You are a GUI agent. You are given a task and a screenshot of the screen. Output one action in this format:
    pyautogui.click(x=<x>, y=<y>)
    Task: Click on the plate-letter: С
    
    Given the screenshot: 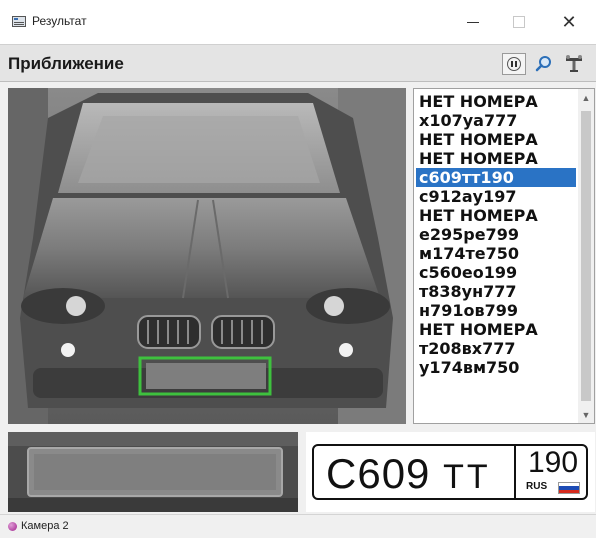 What is the action you would take?
    pyautogui.click(x=342, y=473)
    